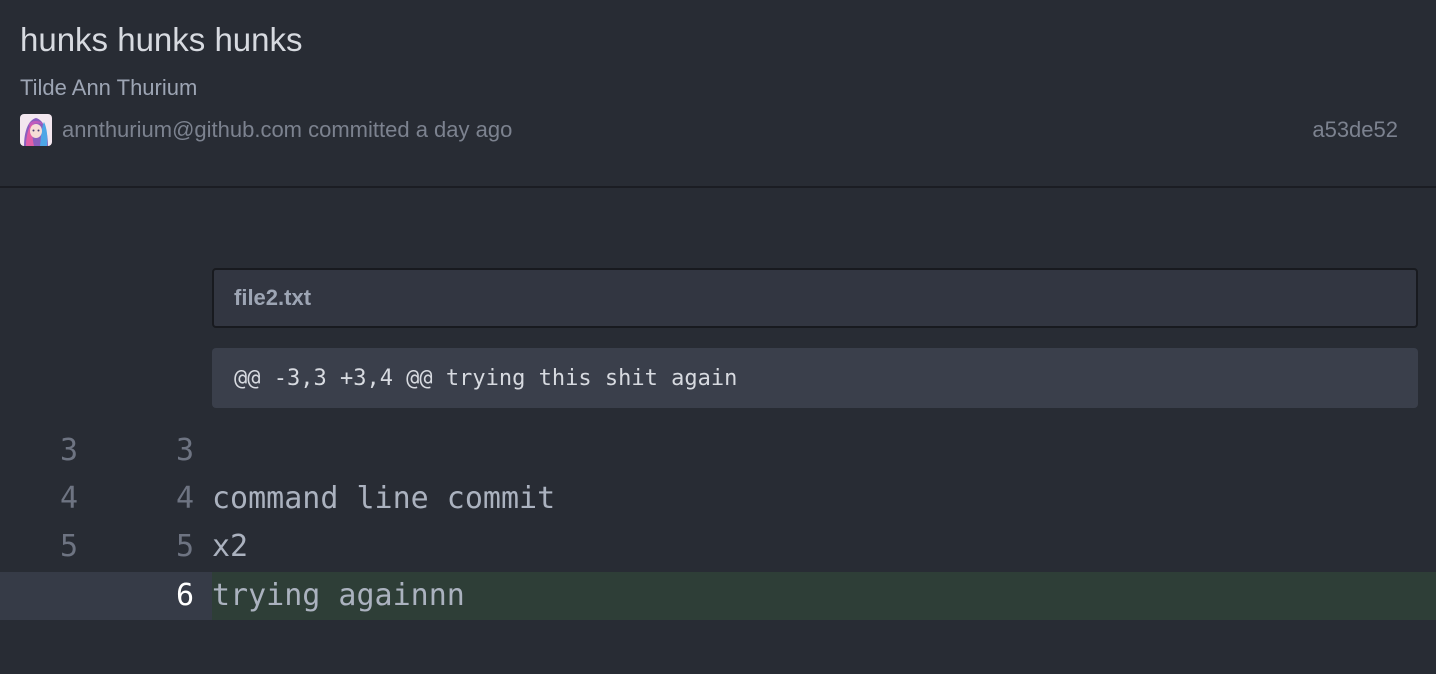 The width and height of the screenshot is (1436, 674). What do you see at coordinates (68, 450) in the screenshot?
I see `old-line-number: 3` at bounding box center [68, 450].